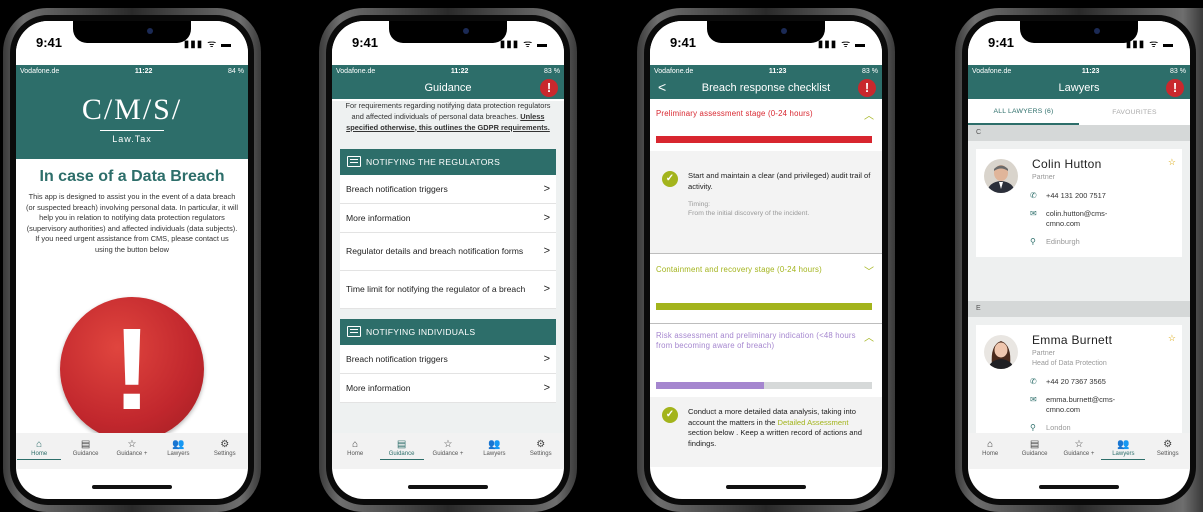  I want to click on tab-favourites: FAVOURITES, so click(1134, 112).